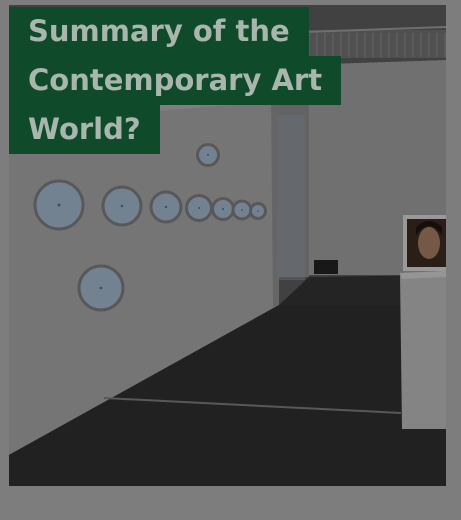 This screenshot has width=461, height=520. I want to click on title-line-1: Summary of the, so click(159, 31).